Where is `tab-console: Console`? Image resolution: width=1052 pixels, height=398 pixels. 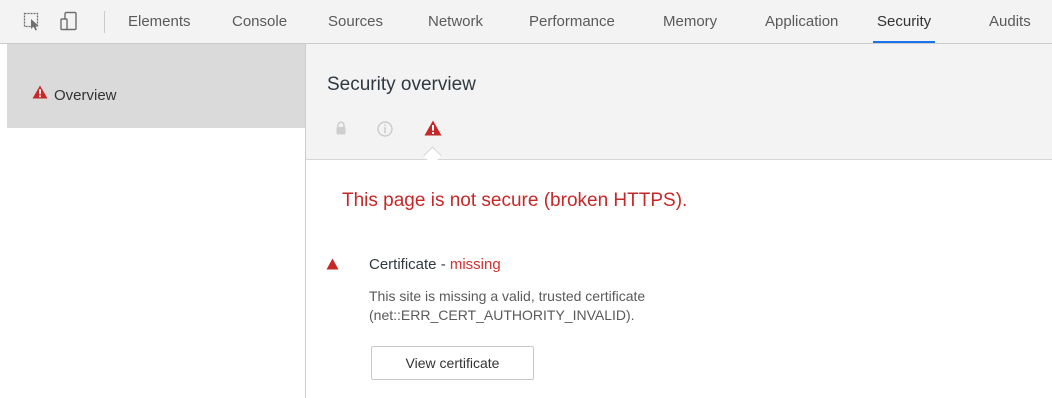 tab-console: Console is located at coordinates (259, 21).